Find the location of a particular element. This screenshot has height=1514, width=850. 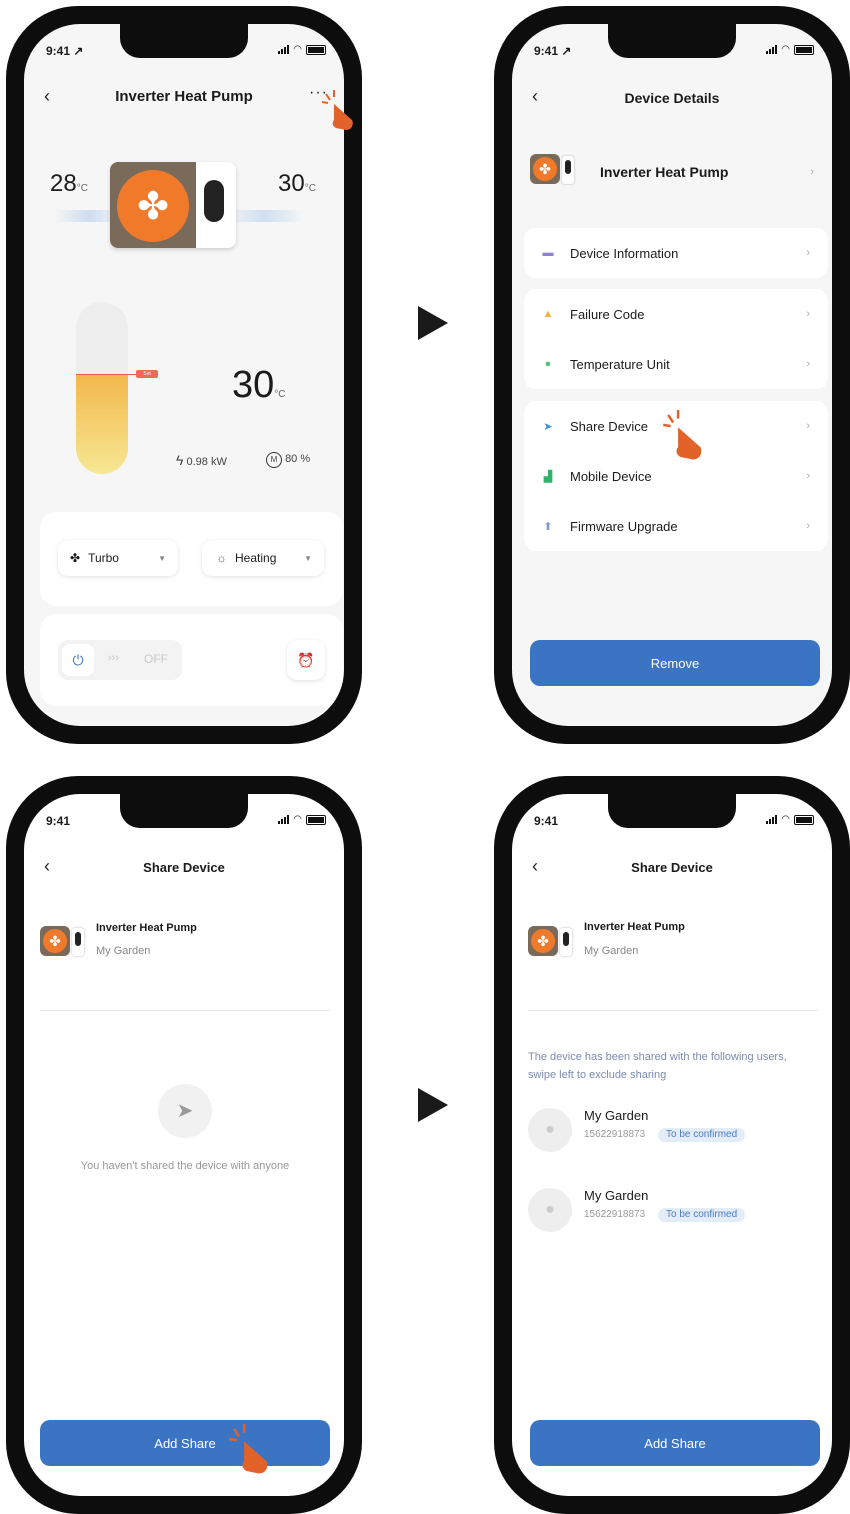

user-avatar-icon: ● is located at coordinates (550, 1210).